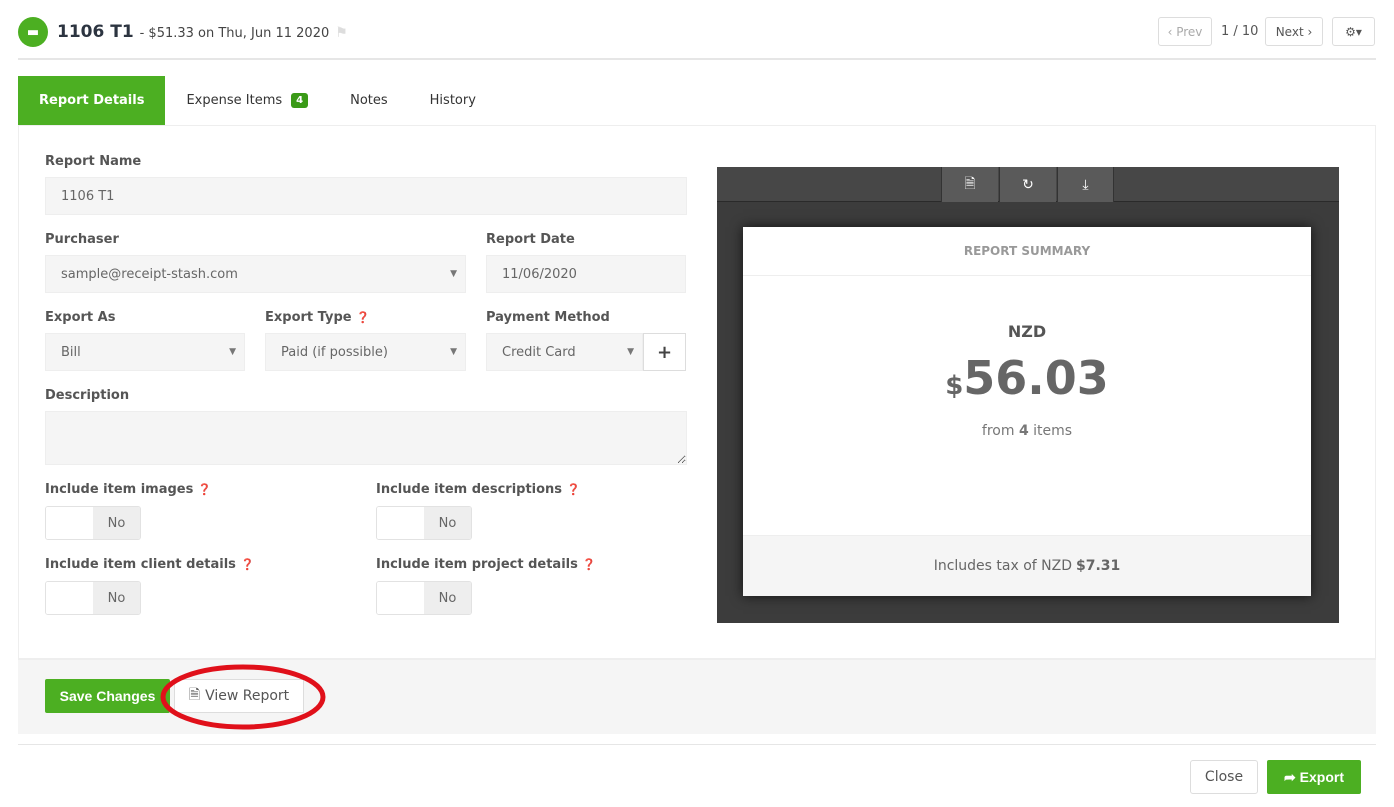 This screenshot has height=807, width=1394. I want to click on refresh-icon: ↻, so click(1028, 184).